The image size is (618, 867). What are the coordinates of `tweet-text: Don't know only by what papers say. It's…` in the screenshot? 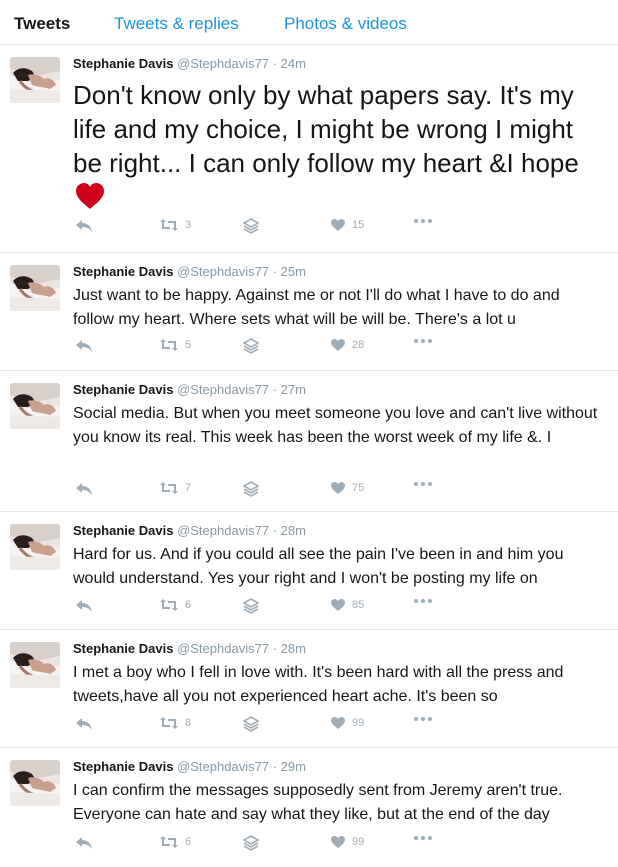 It's located at (336, 146).